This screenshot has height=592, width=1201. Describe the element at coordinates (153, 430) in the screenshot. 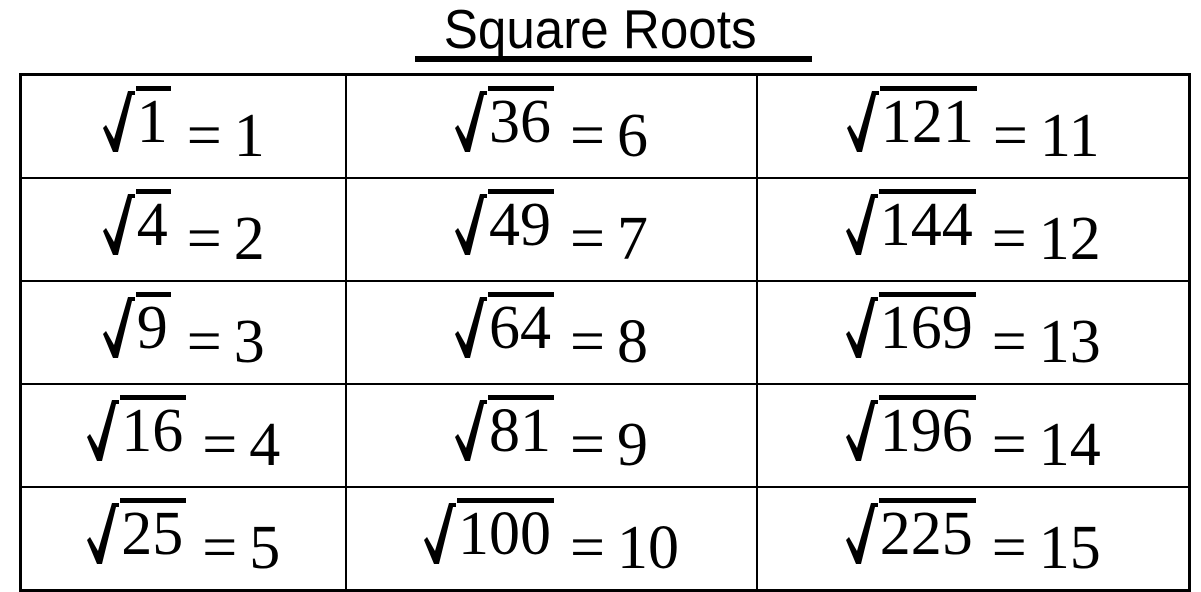

I see `radicand-value: 16` at that location.